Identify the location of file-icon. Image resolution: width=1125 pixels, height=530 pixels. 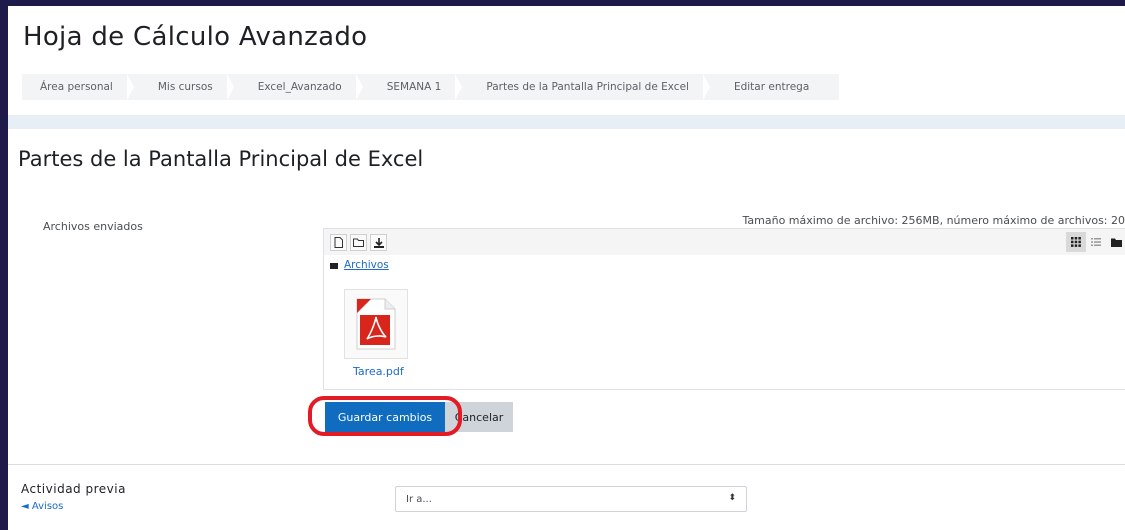
(338, 242).